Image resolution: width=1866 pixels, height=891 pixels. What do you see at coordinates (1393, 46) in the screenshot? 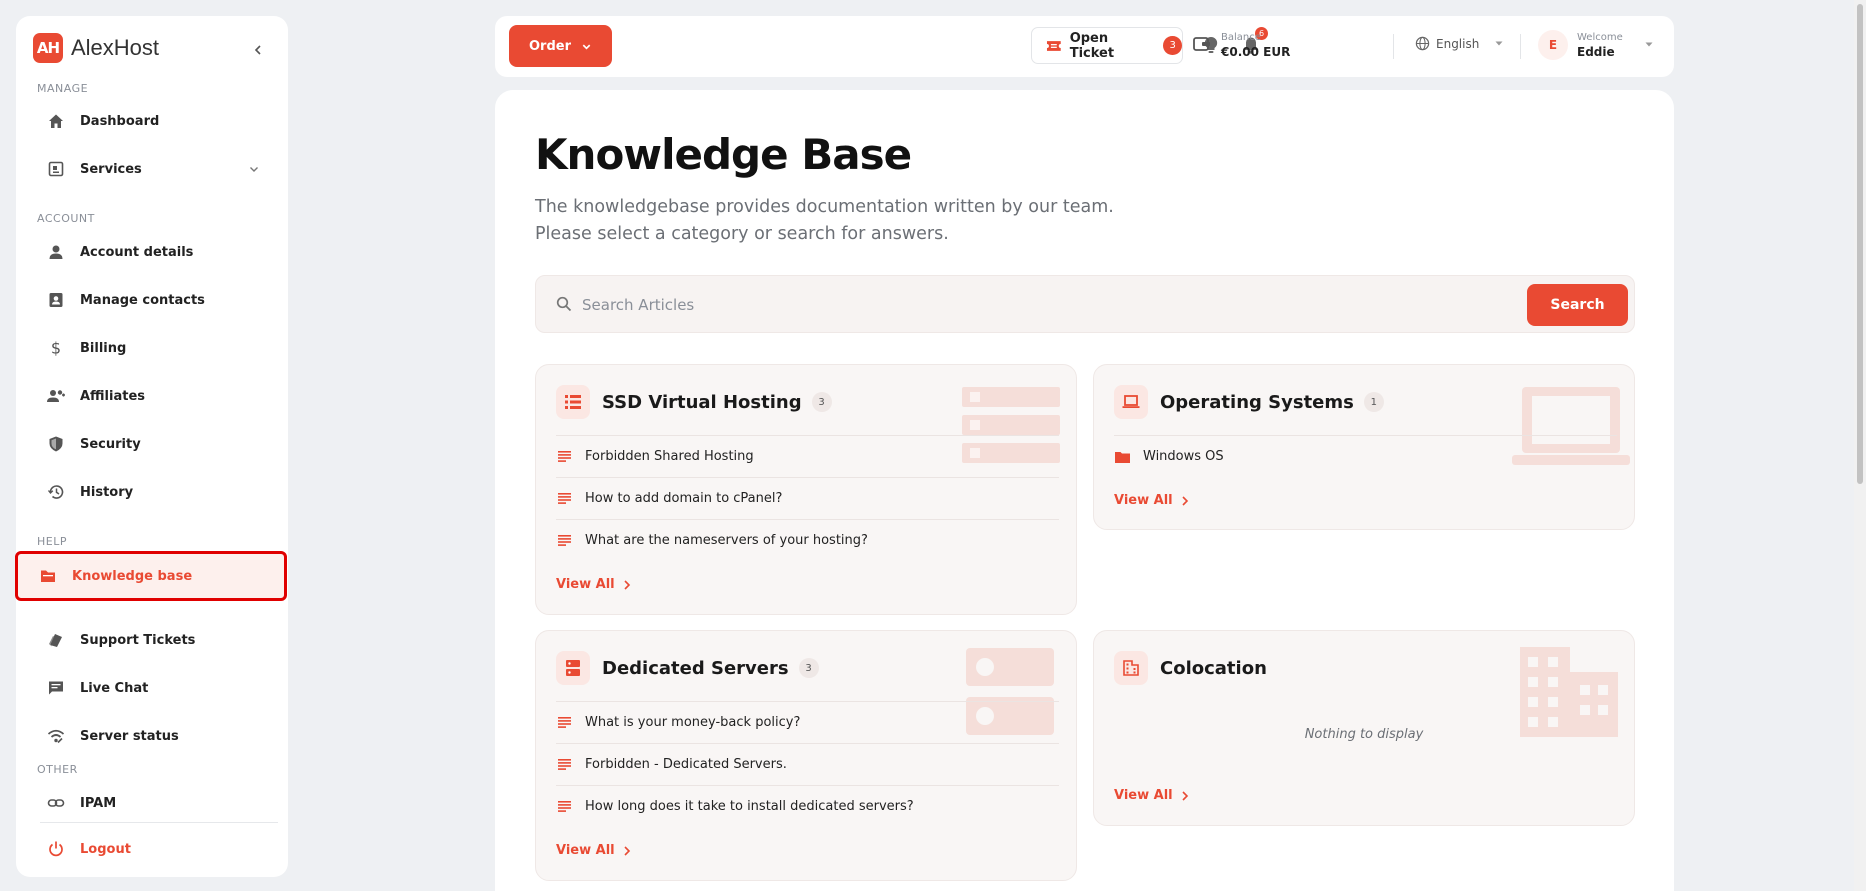
I see `topbar-divider` at bounding box center [1393, 46].